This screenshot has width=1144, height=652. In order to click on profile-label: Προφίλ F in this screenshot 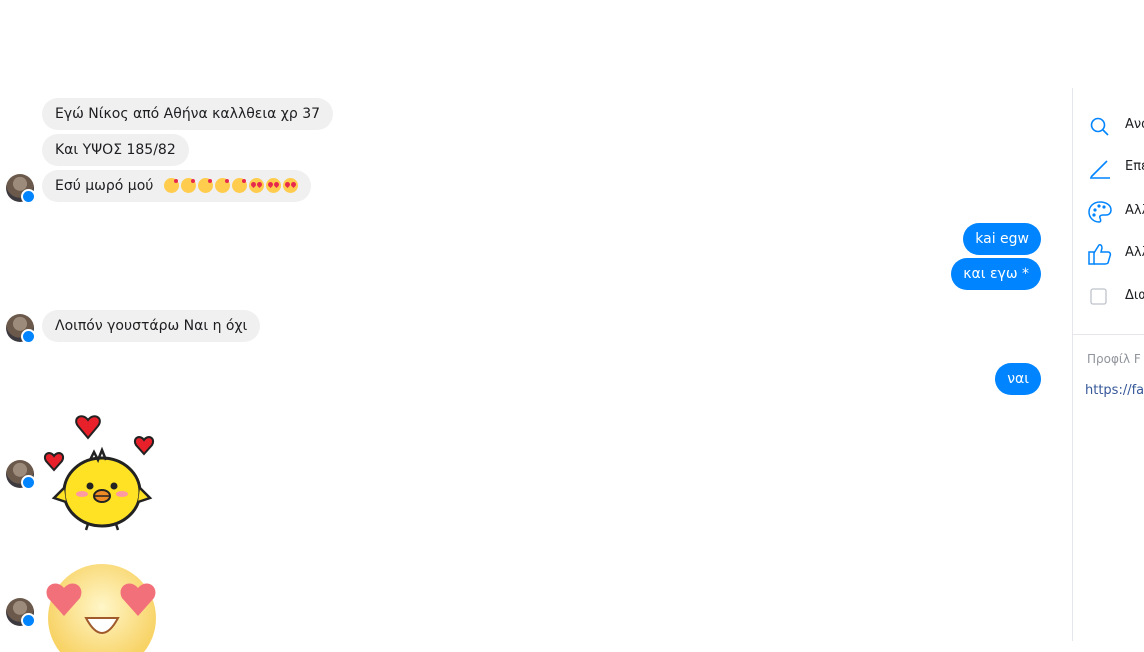, I will do `click(1114, 359)`.